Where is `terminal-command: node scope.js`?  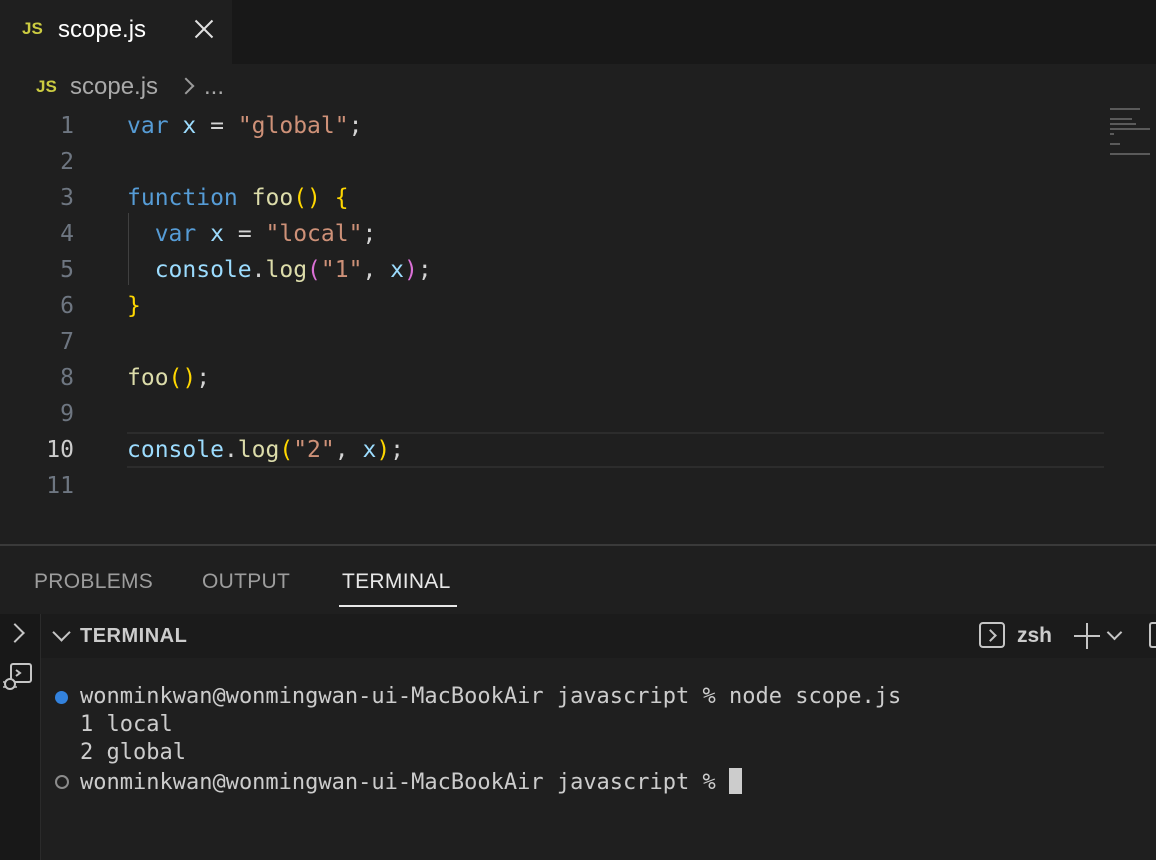 terminal-command: node scope.js is located at coordinates (815, 696).